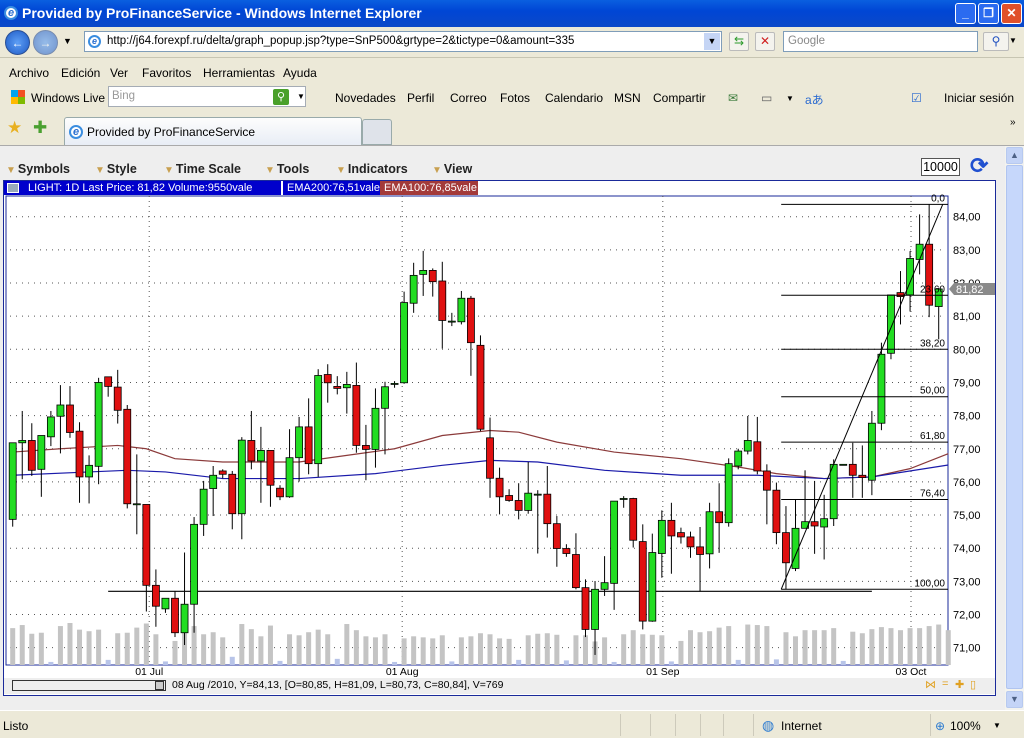 The width and height of the screenshot is (1024, 738). Describe the element at coordinates (515, 98) in the screenshot. I see `link-fotos: Fotos` at that location.